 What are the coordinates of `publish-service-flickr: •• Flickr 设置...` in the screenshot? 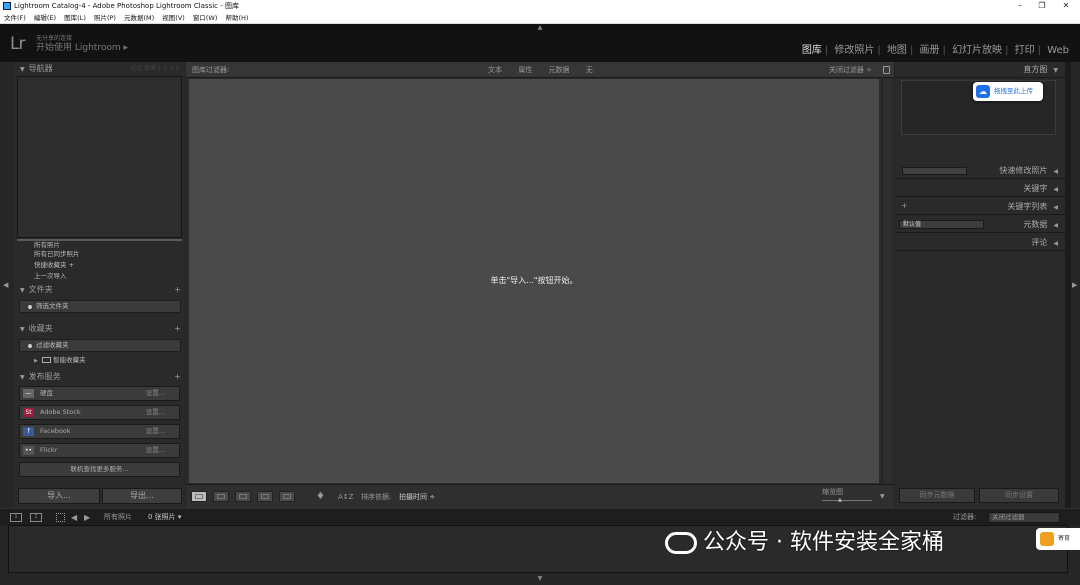 It's located at (99, 450).